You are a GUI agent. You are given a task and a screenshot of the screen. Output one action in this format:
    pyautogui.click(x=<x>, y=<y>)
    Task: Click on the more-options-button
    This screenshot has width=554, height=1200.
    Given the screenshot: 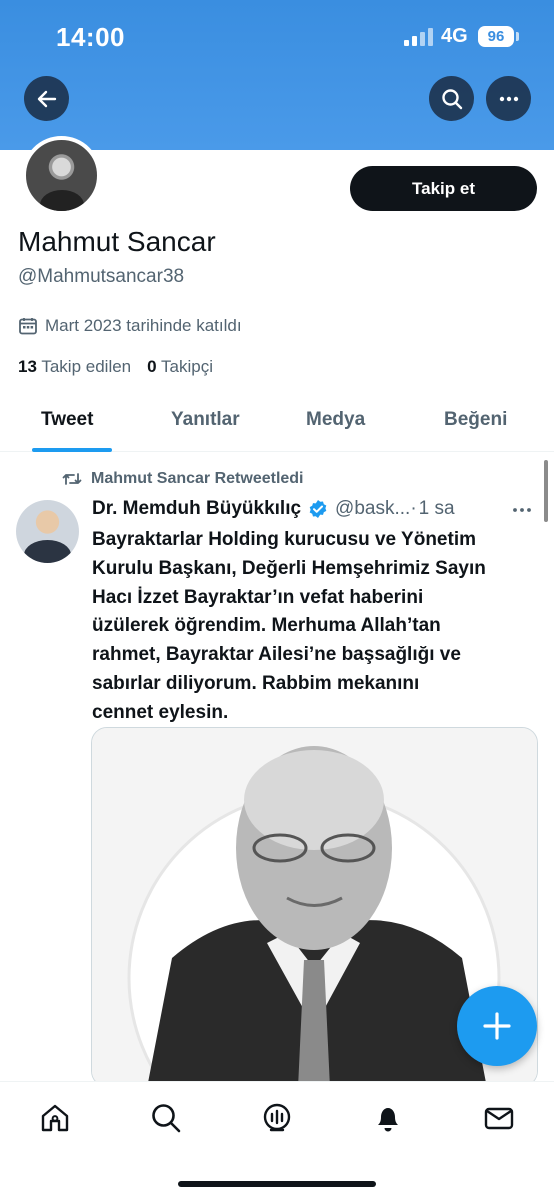 What is the action you would take?
    pyautogui.click(x=508, y=98)
    